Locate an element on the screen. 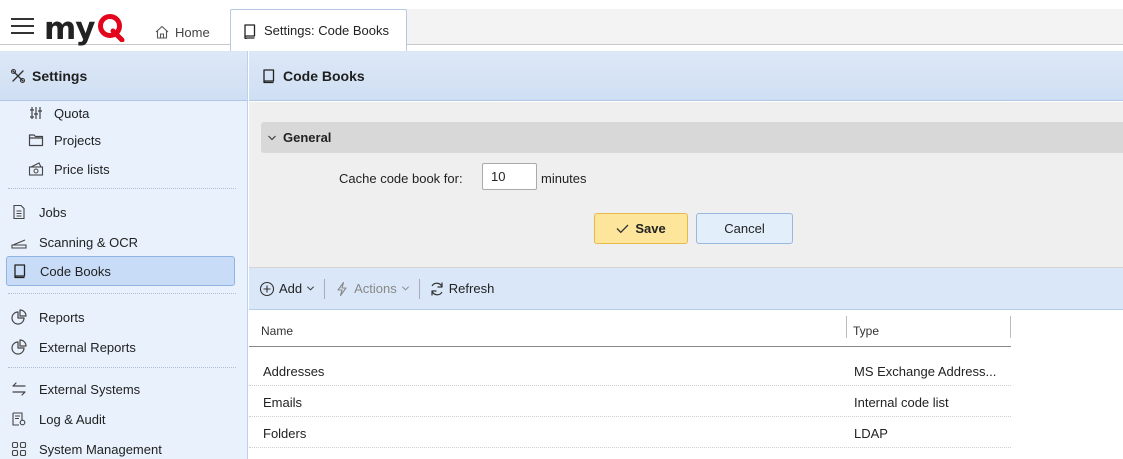  sidebar-item-code-books: Code Books is located at coordinates (120, 271).